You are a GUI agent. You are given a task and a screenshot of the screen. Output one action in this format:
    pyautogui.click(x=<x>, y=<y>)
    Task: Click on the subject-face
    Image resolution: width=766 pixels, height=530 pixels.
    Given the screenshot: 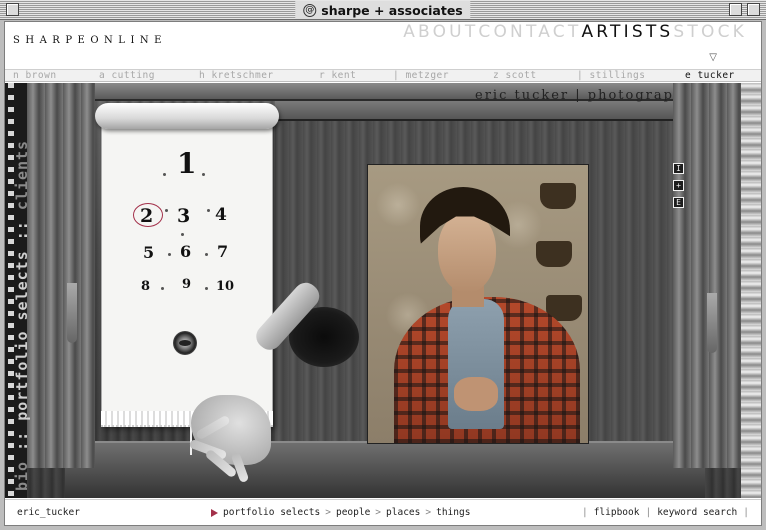 What is the action you would take?
    pyautogui.click(x=467, y=253)
    